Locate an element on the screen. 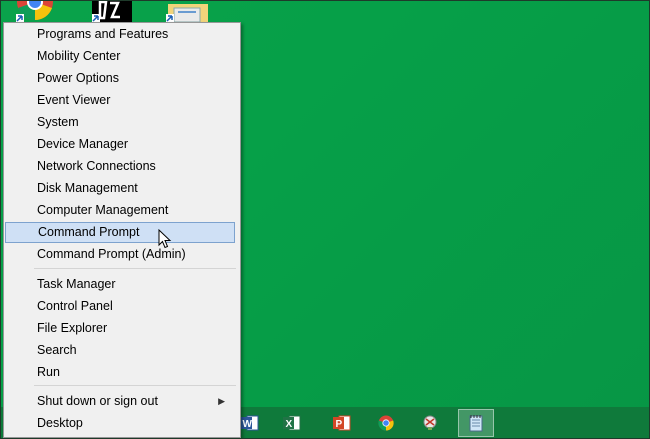  menu-item-label: Command Prompt is located at coordinates (89, 232).